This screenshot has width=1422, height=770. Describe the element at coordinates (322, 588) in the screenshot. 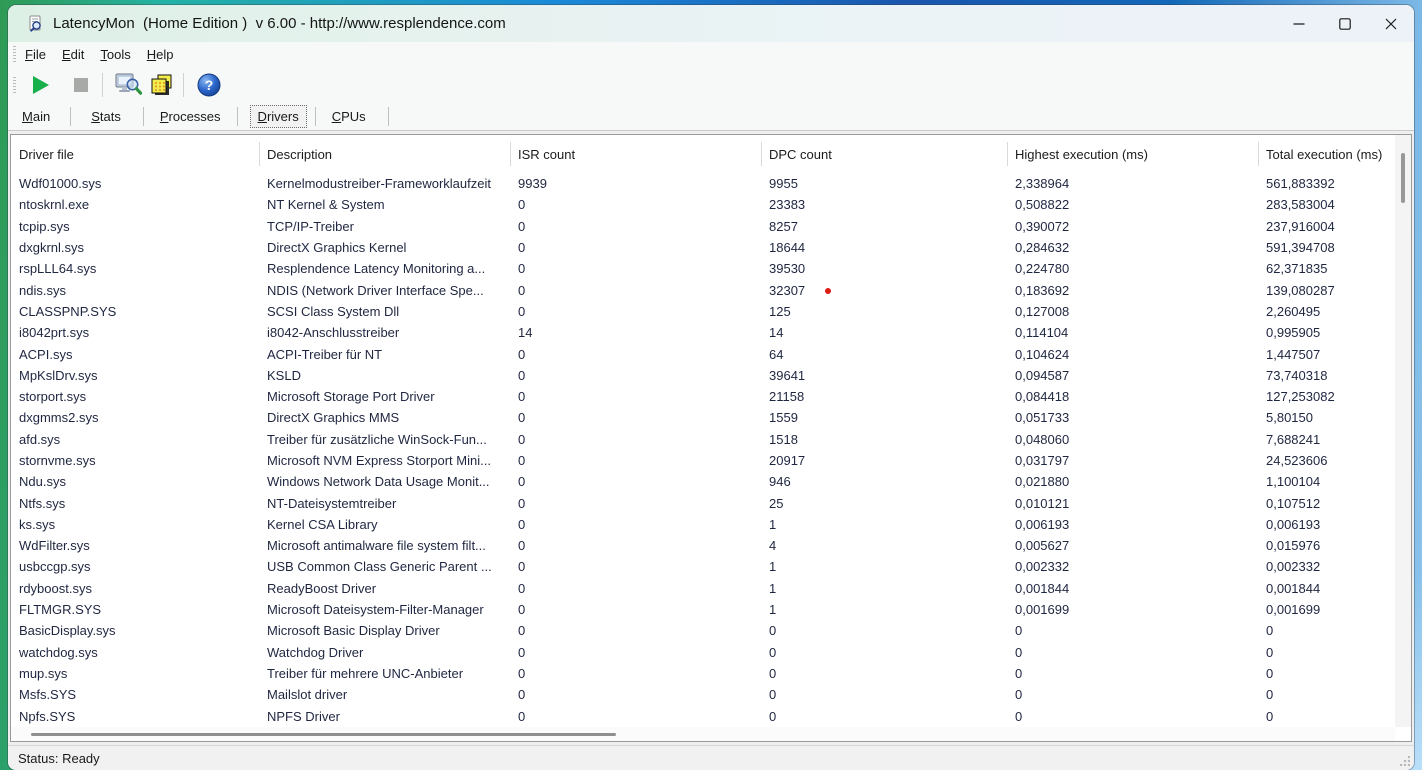

I see `cell-description: ReadyBoost Driver` at that location.